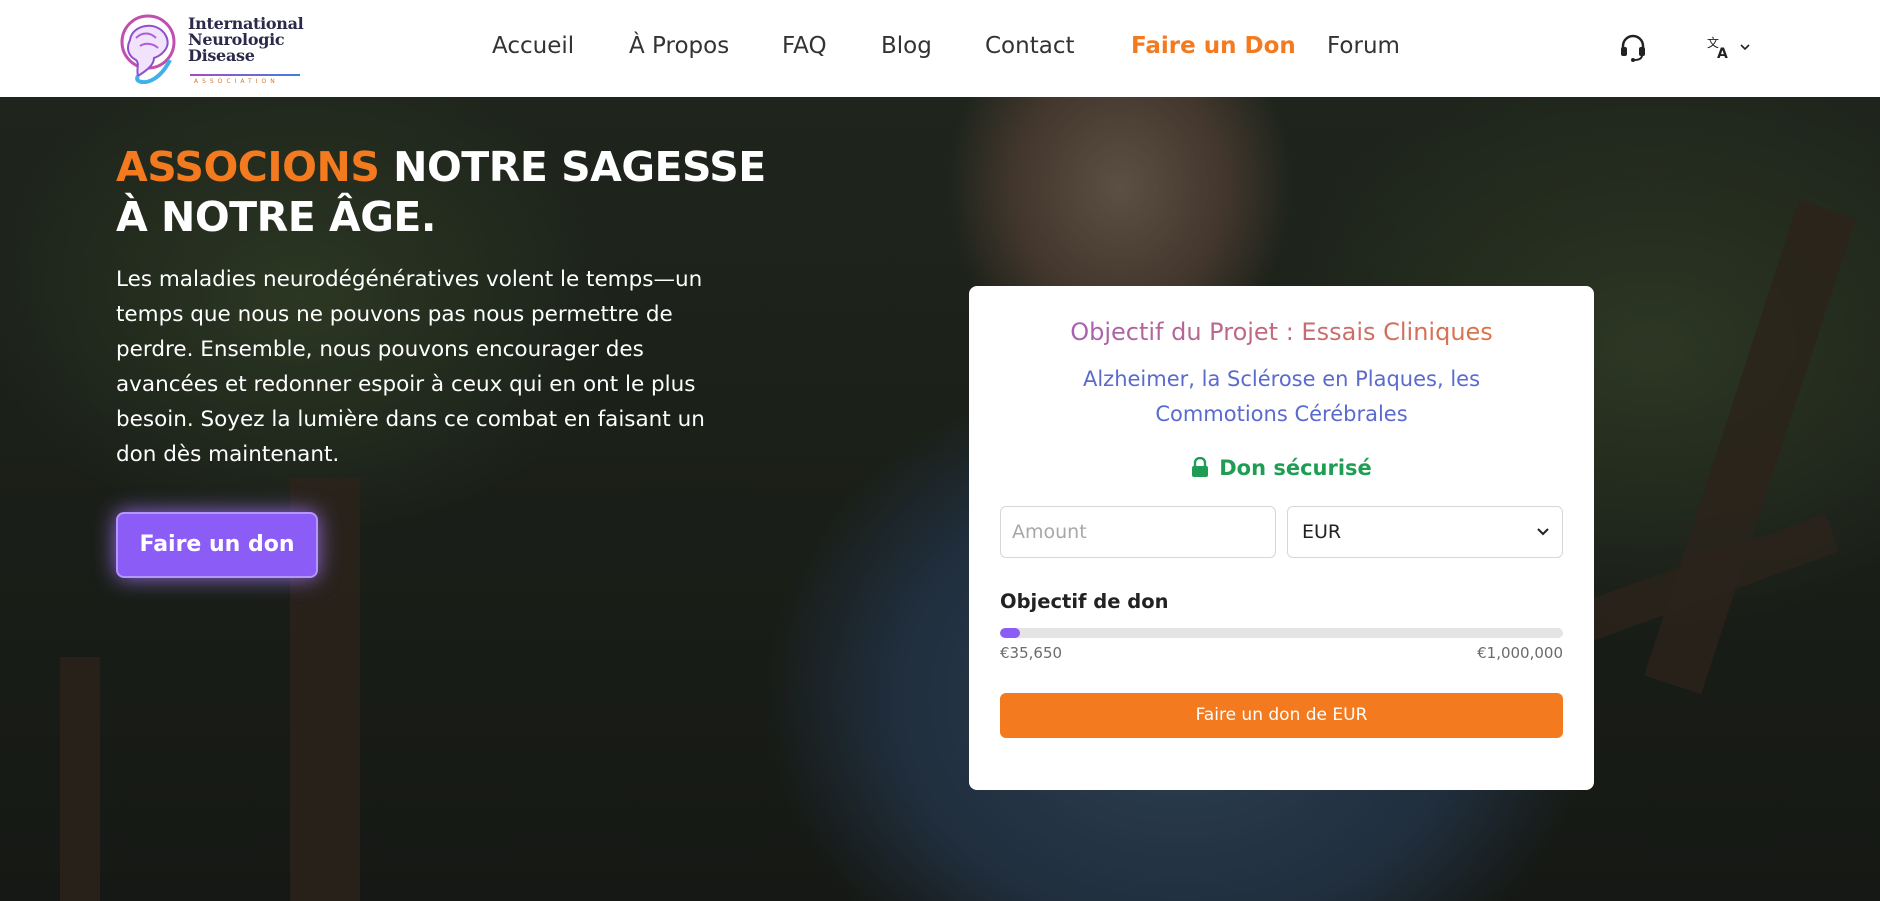 The height and width of the screenshot is (901, 1880). Describe the element at coordinates (246, 40) in the screenshot. I see `logo-wordmark: International Neurologic Disease` at that location.